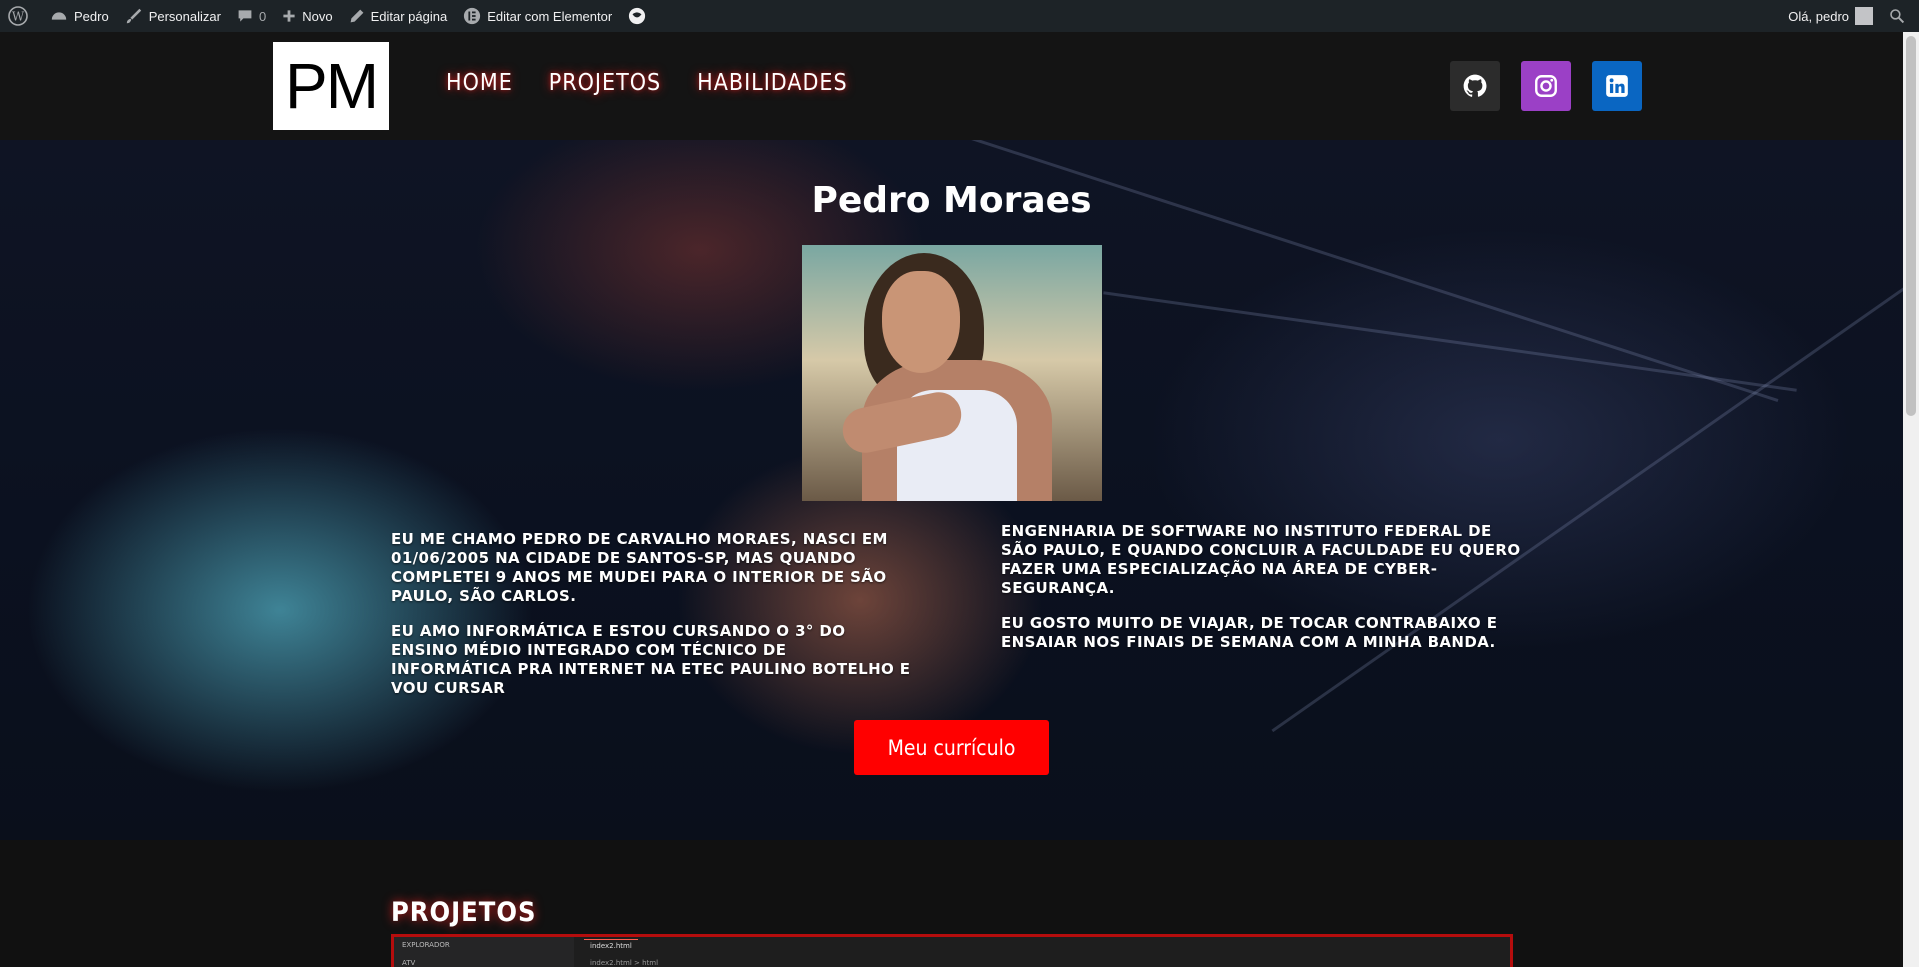 The width and height of the screenshot is (1919, 967). What do you see at coordinates (1864, 16) in the screenshot?
I see `avatar` at bounding box center [1864, 16].